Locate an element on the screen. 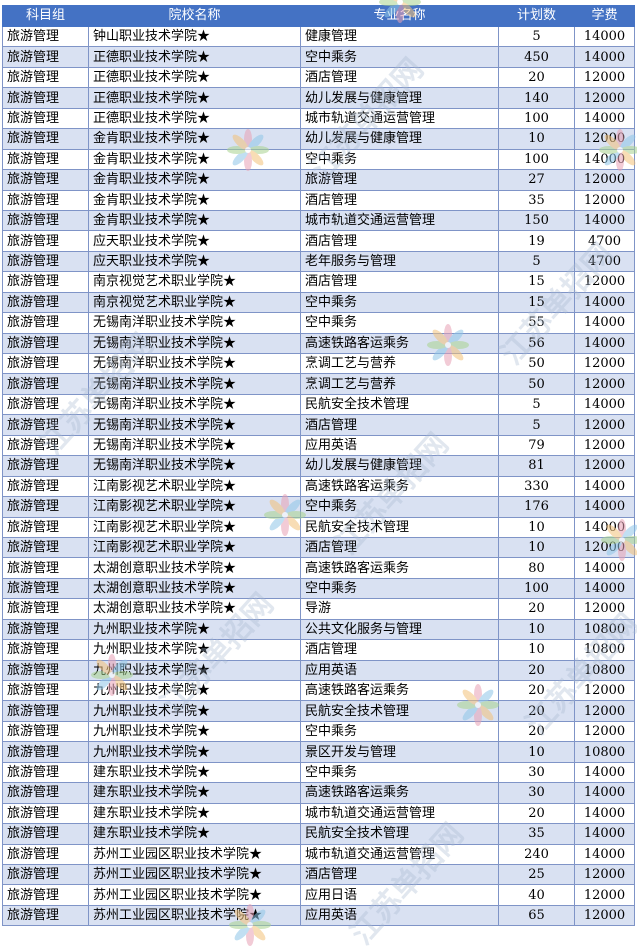 Image resolution: width=637 pixels, height=952 pixels. header-tuition: 学费 is located at coordinates (604, 16).